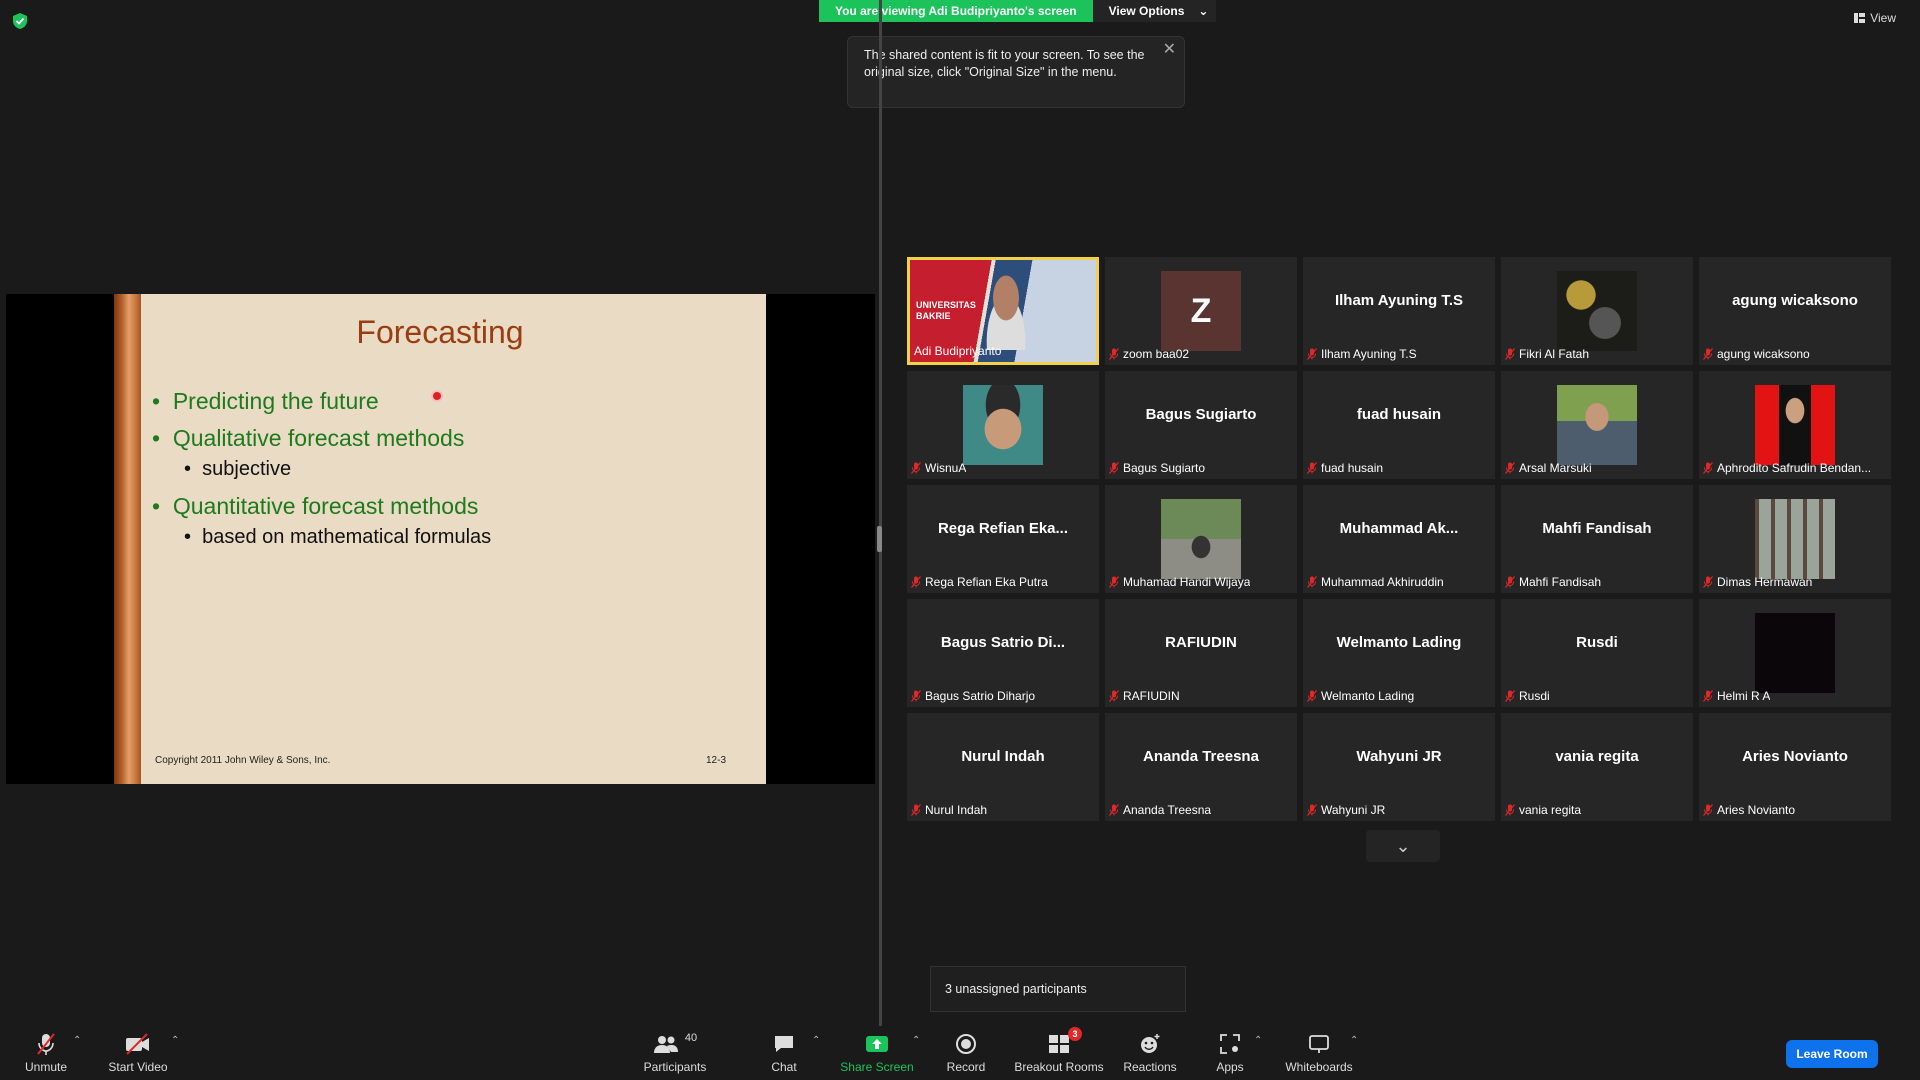 Image resolution: width=1920 pixels, height=1080 pixels. What do you see at coordinates (816, 1040) in the screenshot?
I see `chat-options-caret: ⌃` at bounding box center [816, 1040].